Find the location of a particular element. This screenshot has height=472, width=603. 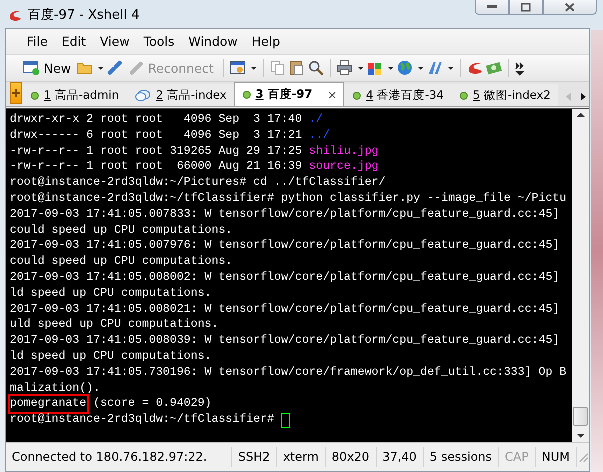

terminal-line: root@instance-2rd3qldw:~/Pictures# cd ../tfClassifier/ is located at coordinates (198, 183).